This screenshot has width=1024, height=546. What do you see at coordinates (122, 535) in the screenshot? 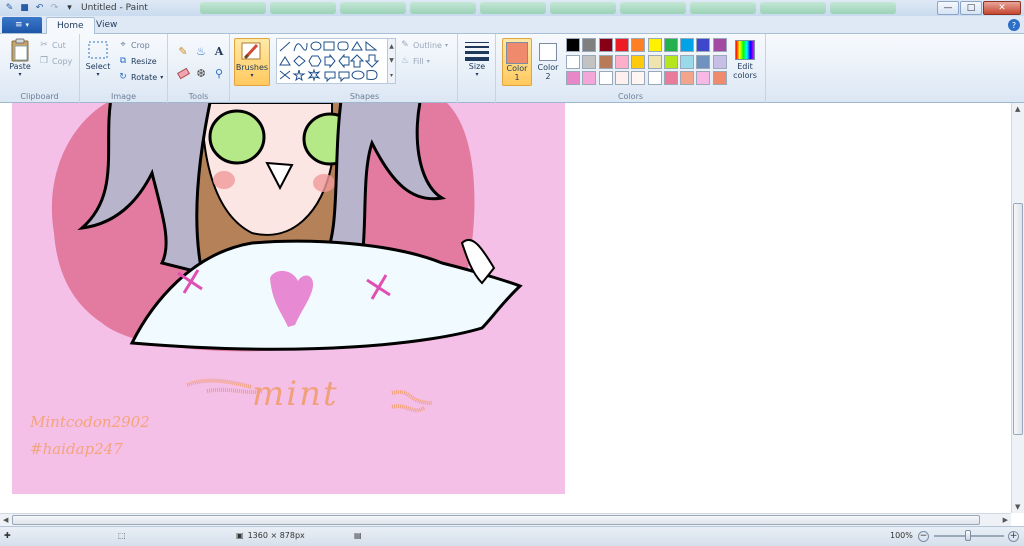
I see `selection-size: ⬚` at bounding box center [122, 535].